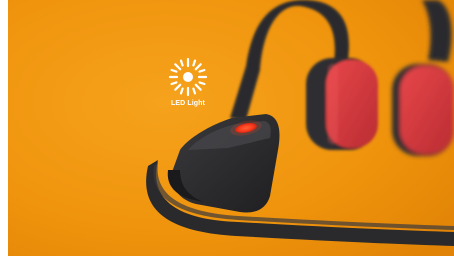 This screenshot has width=454, height=256. What do you see at coordinates (188, 77) in the screenshot?
I see `sun-icon` at bounding box center [188, 77].